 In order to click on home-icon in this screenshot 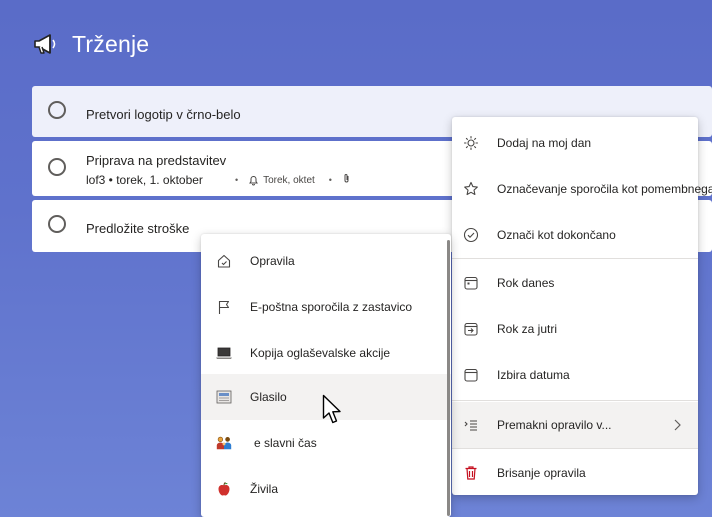, I will do `click(224, 261)`.